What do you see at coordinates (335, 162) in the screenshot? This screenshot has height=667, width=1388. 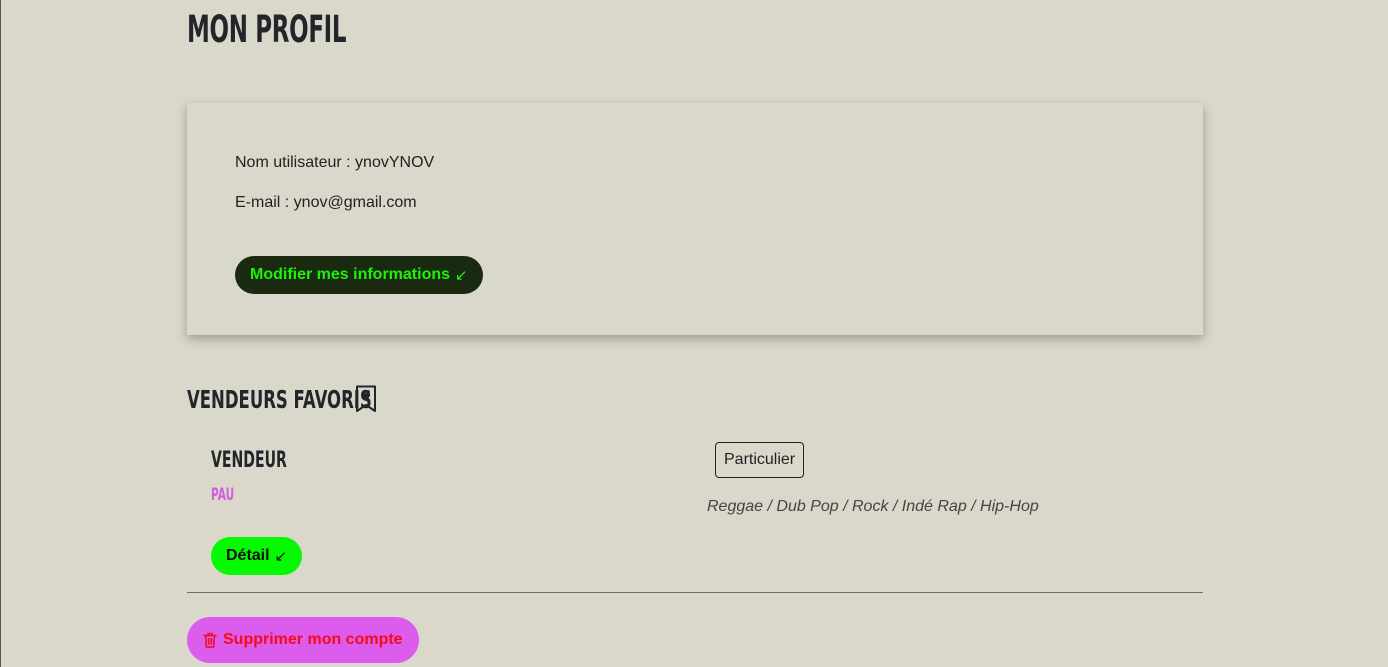 I see `username-line: Nom utilisateur : ynovYNOV` at bounding box center [335, 162].